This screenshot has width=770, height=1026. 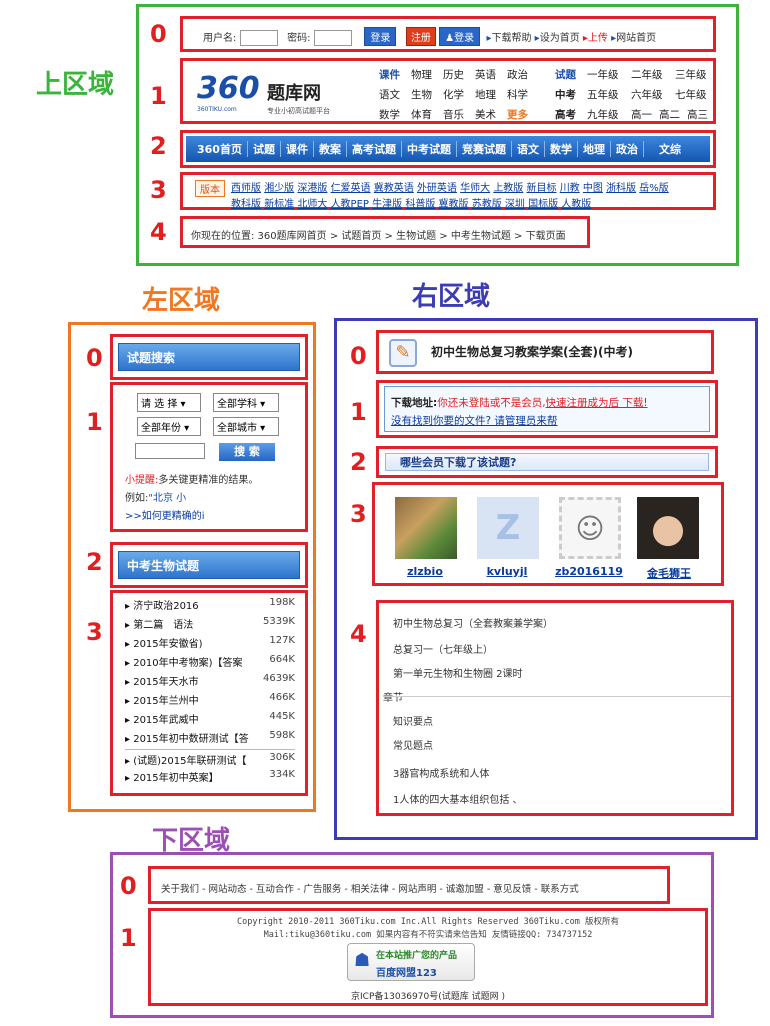 I want to click on keyword-input, so click(x=170, y=451).